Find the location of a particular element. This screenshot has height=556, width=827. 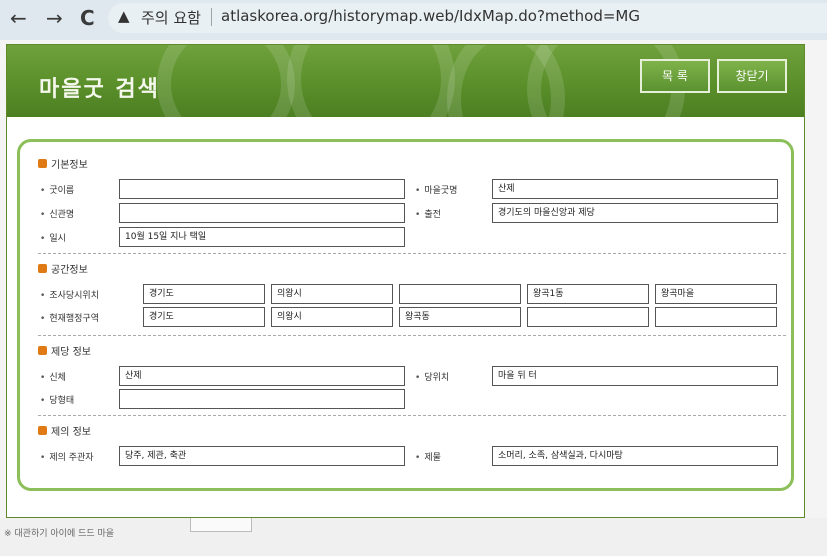

deity-field is located at coordinates (262, 213).